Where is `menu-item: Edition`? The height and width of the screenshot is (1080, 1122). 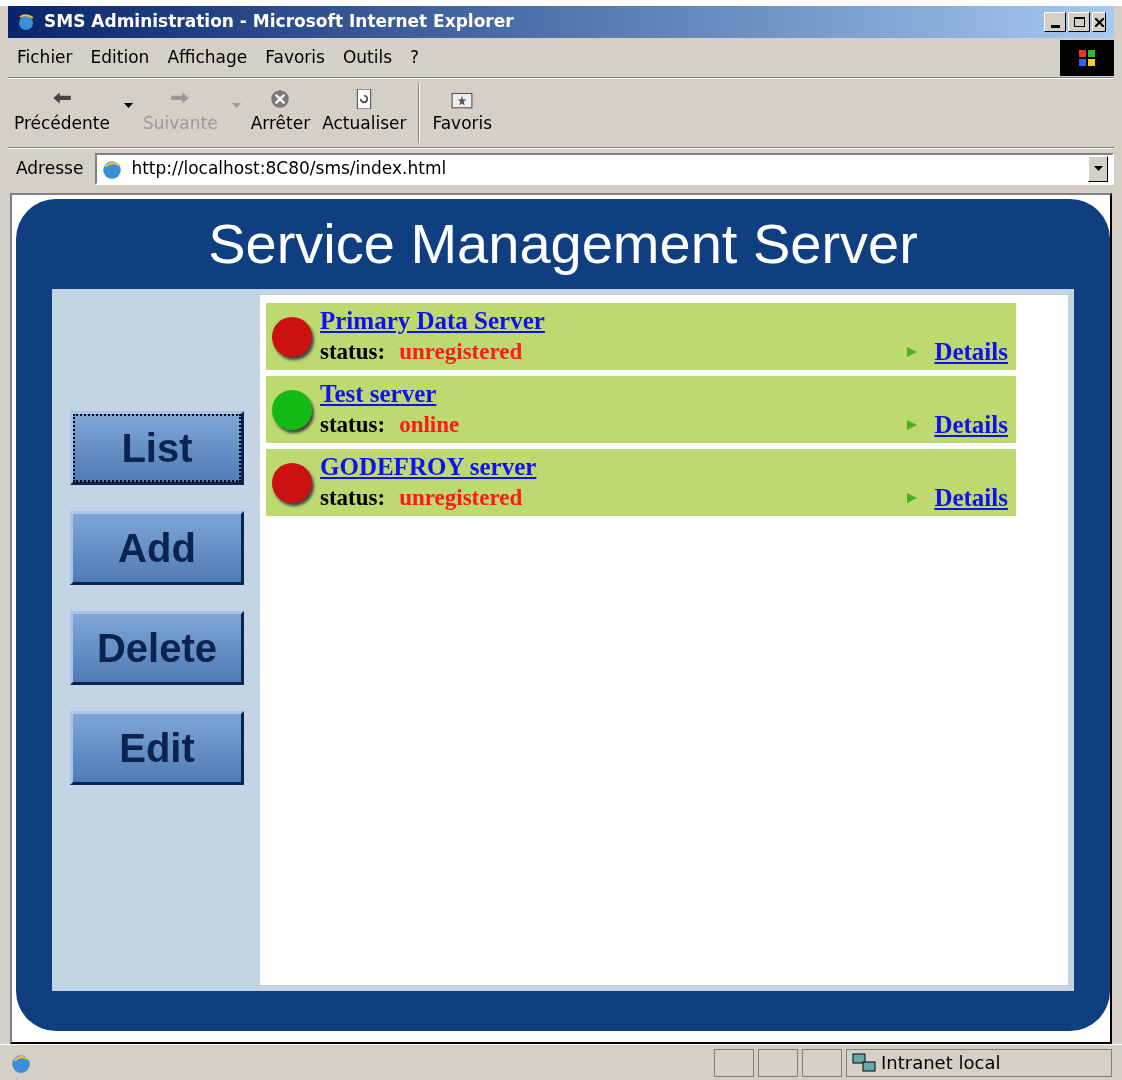
menu-item: Edition is located at coordinates (120, 57).